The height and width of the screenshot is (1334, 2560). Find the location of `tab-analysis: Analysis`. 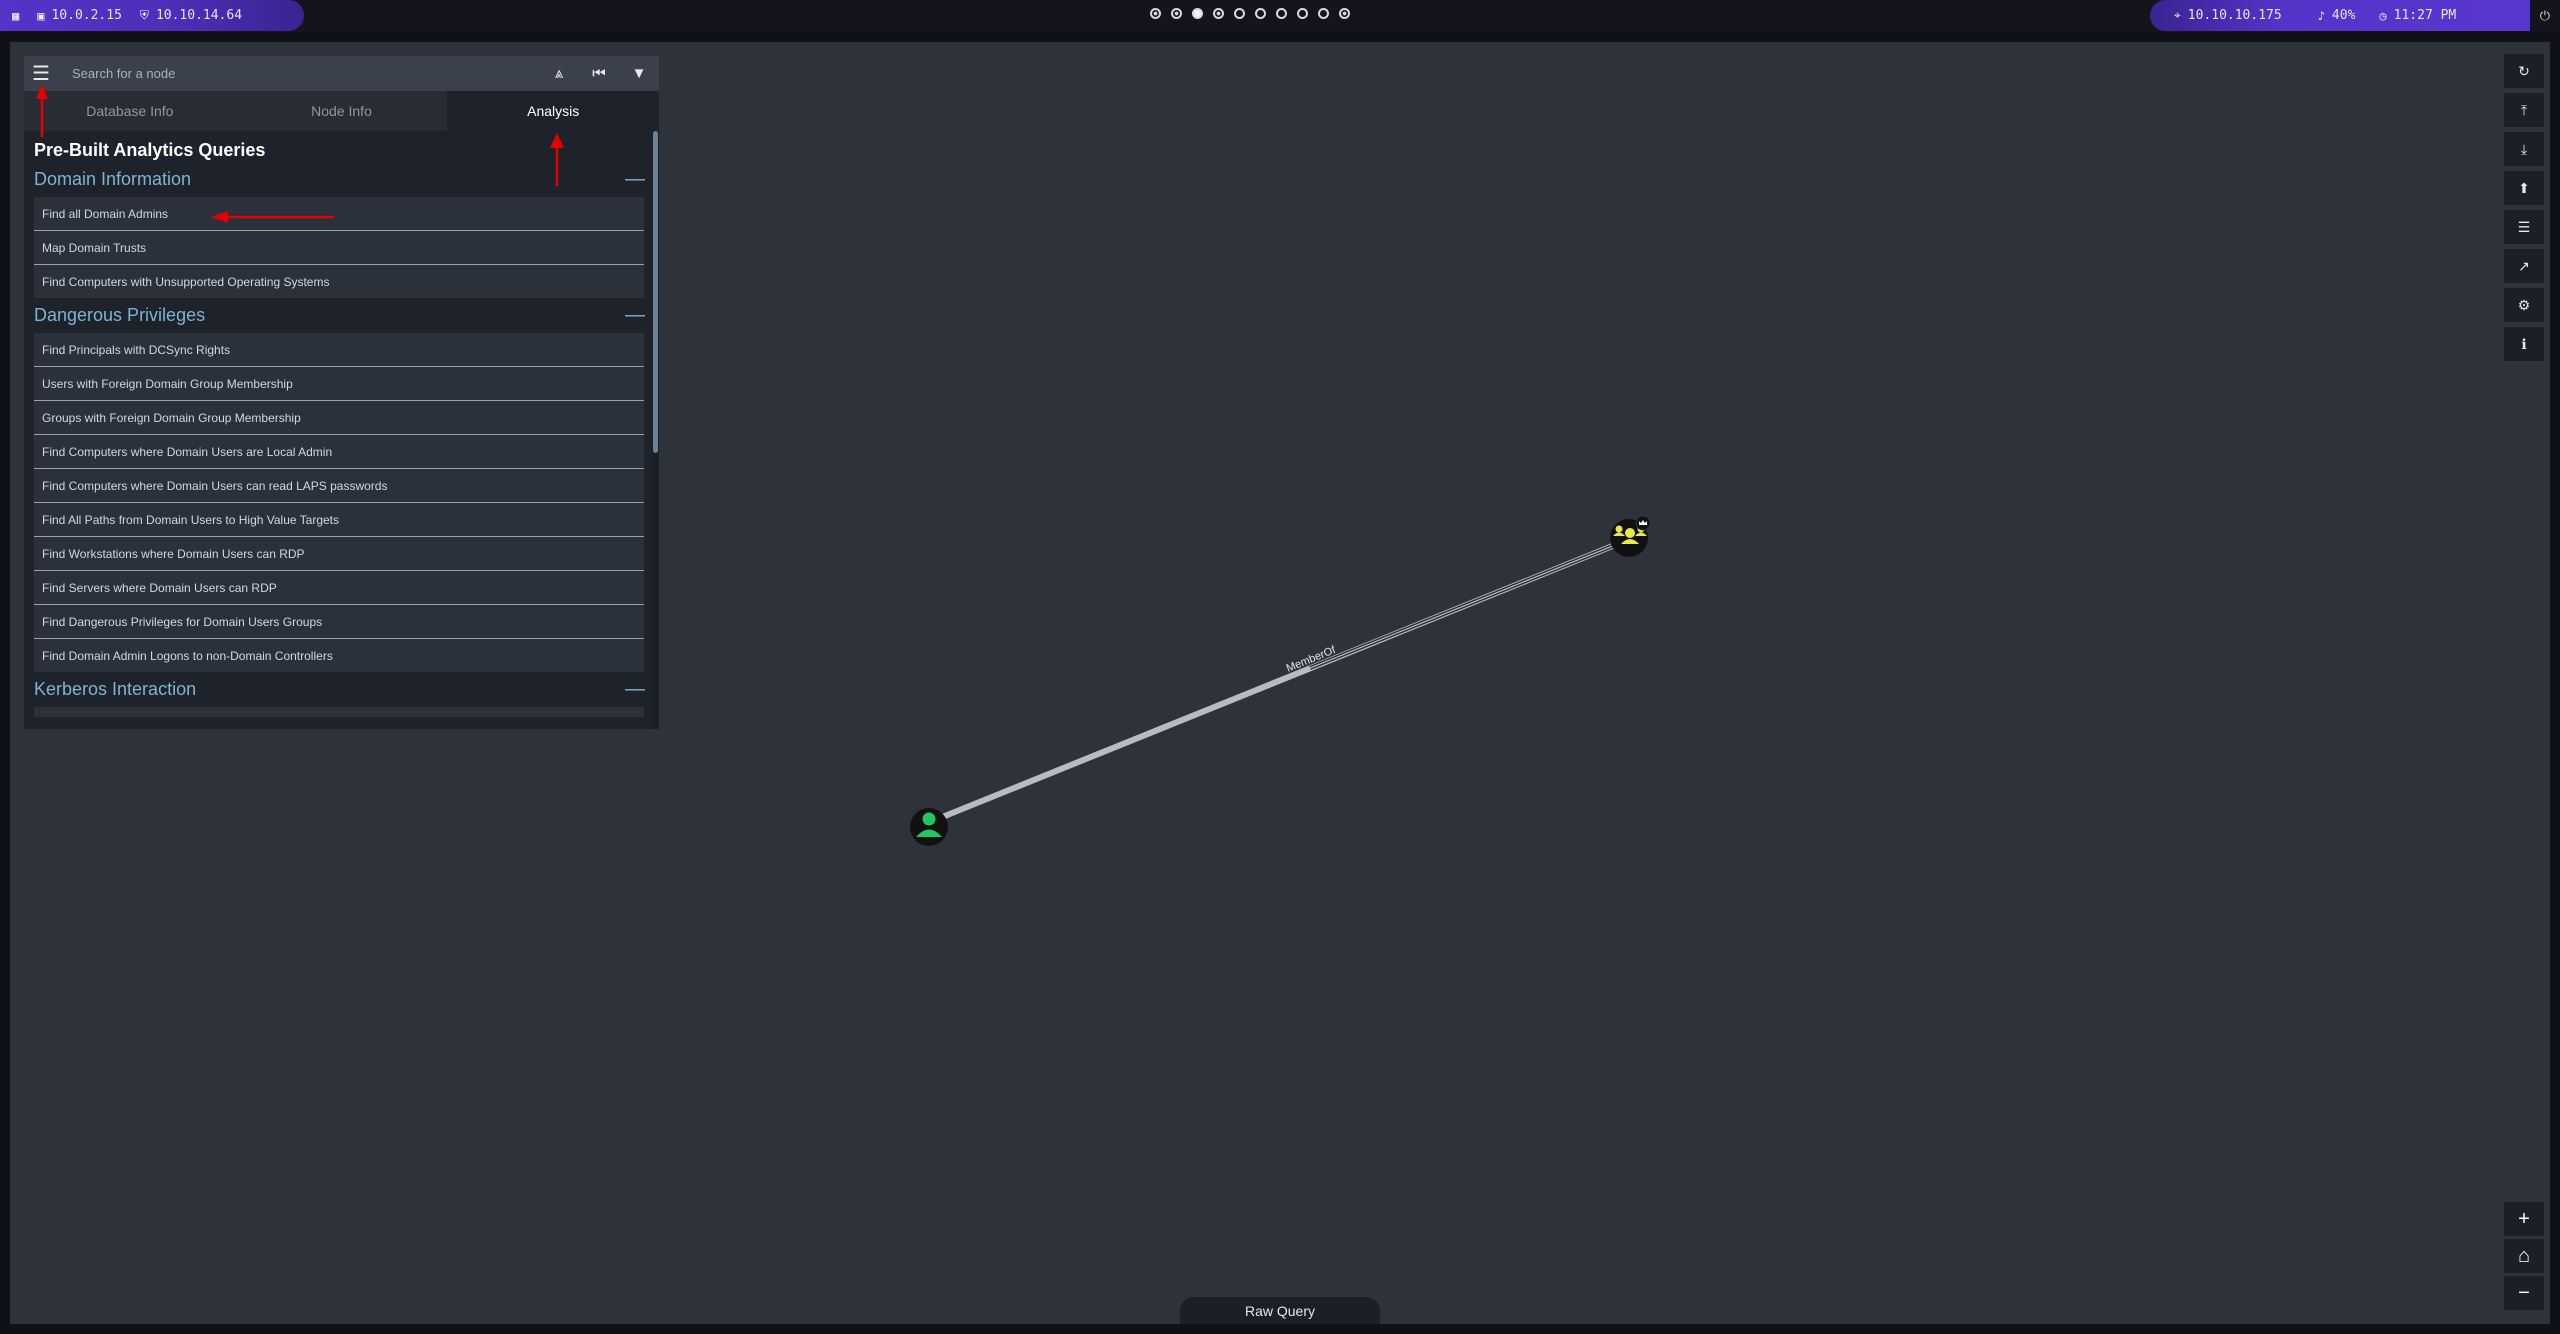

tab-analysis: Analysis is located at coordinates (553, 111).